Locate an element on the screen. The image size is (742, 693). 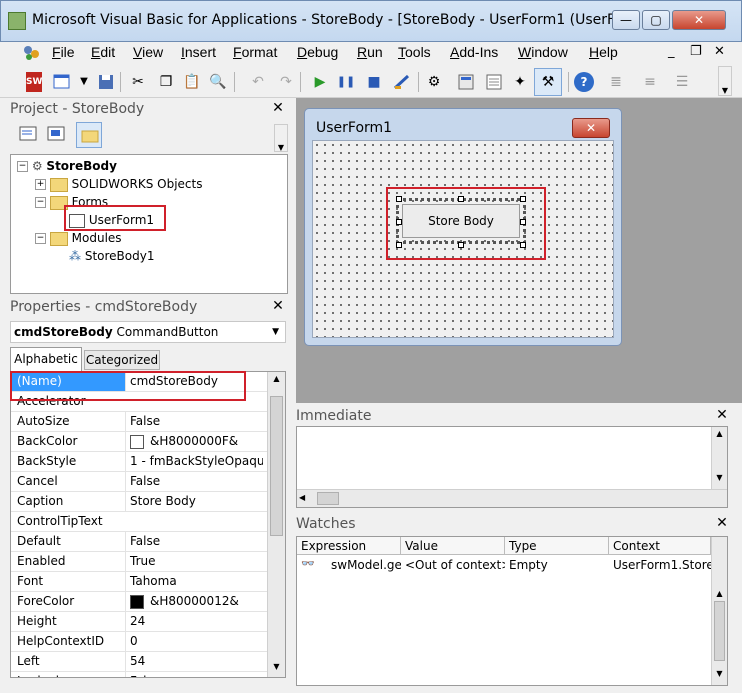
scroll-left-icon: ◀ is located at coordinates (302, 497).